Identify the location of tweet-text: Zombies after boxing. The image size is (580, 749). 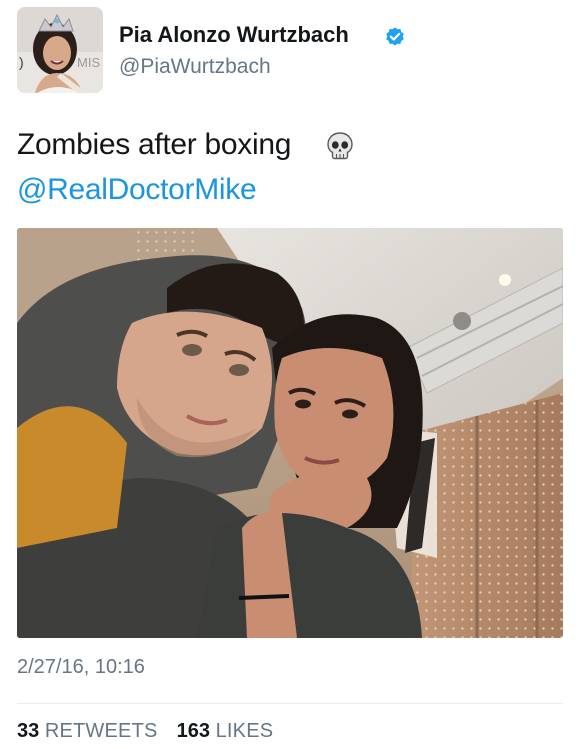
(154, 144).